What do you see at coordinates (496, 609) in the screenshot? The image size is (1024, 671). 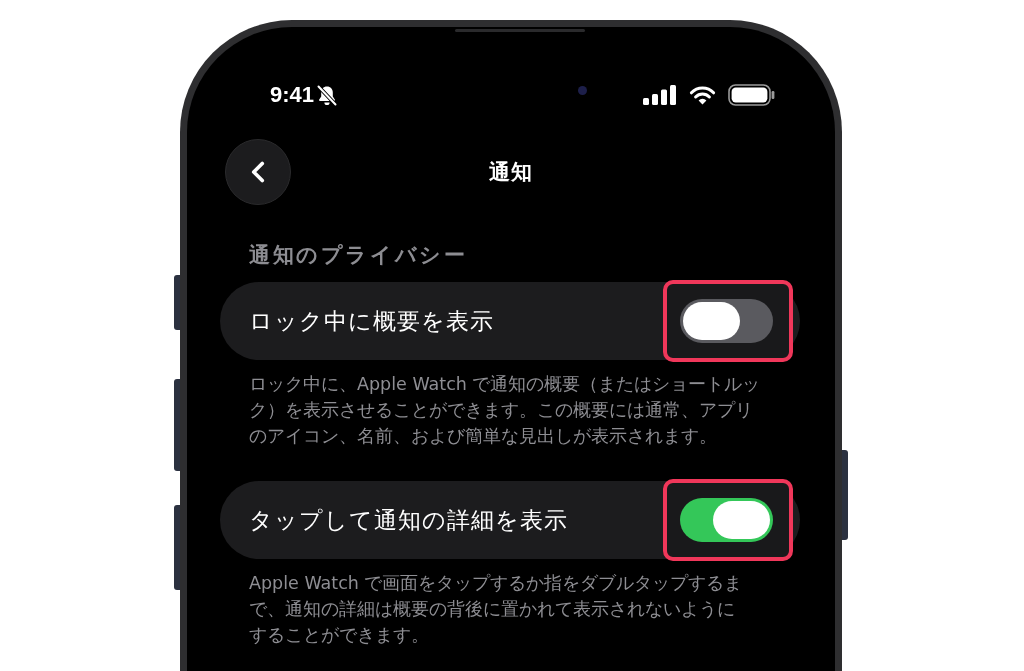 I see `setting-description: Apple Watch で画面をタップするか指をダブルタップするまで、通知の詳細は概要の背後に置かれて表示されないようにすることができます。` at bounding box center [496, 609].